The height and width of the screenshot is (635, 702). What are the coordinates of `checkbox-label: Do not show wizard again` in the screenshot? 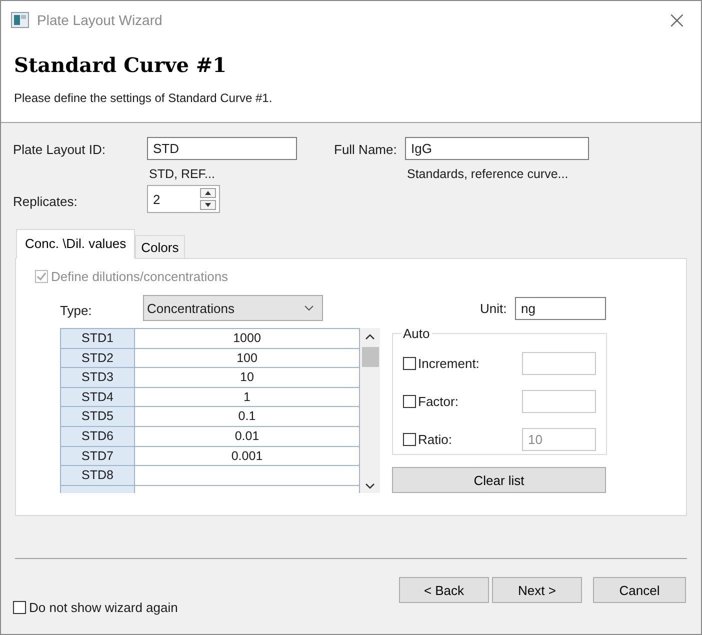 It's located at (103, 607).